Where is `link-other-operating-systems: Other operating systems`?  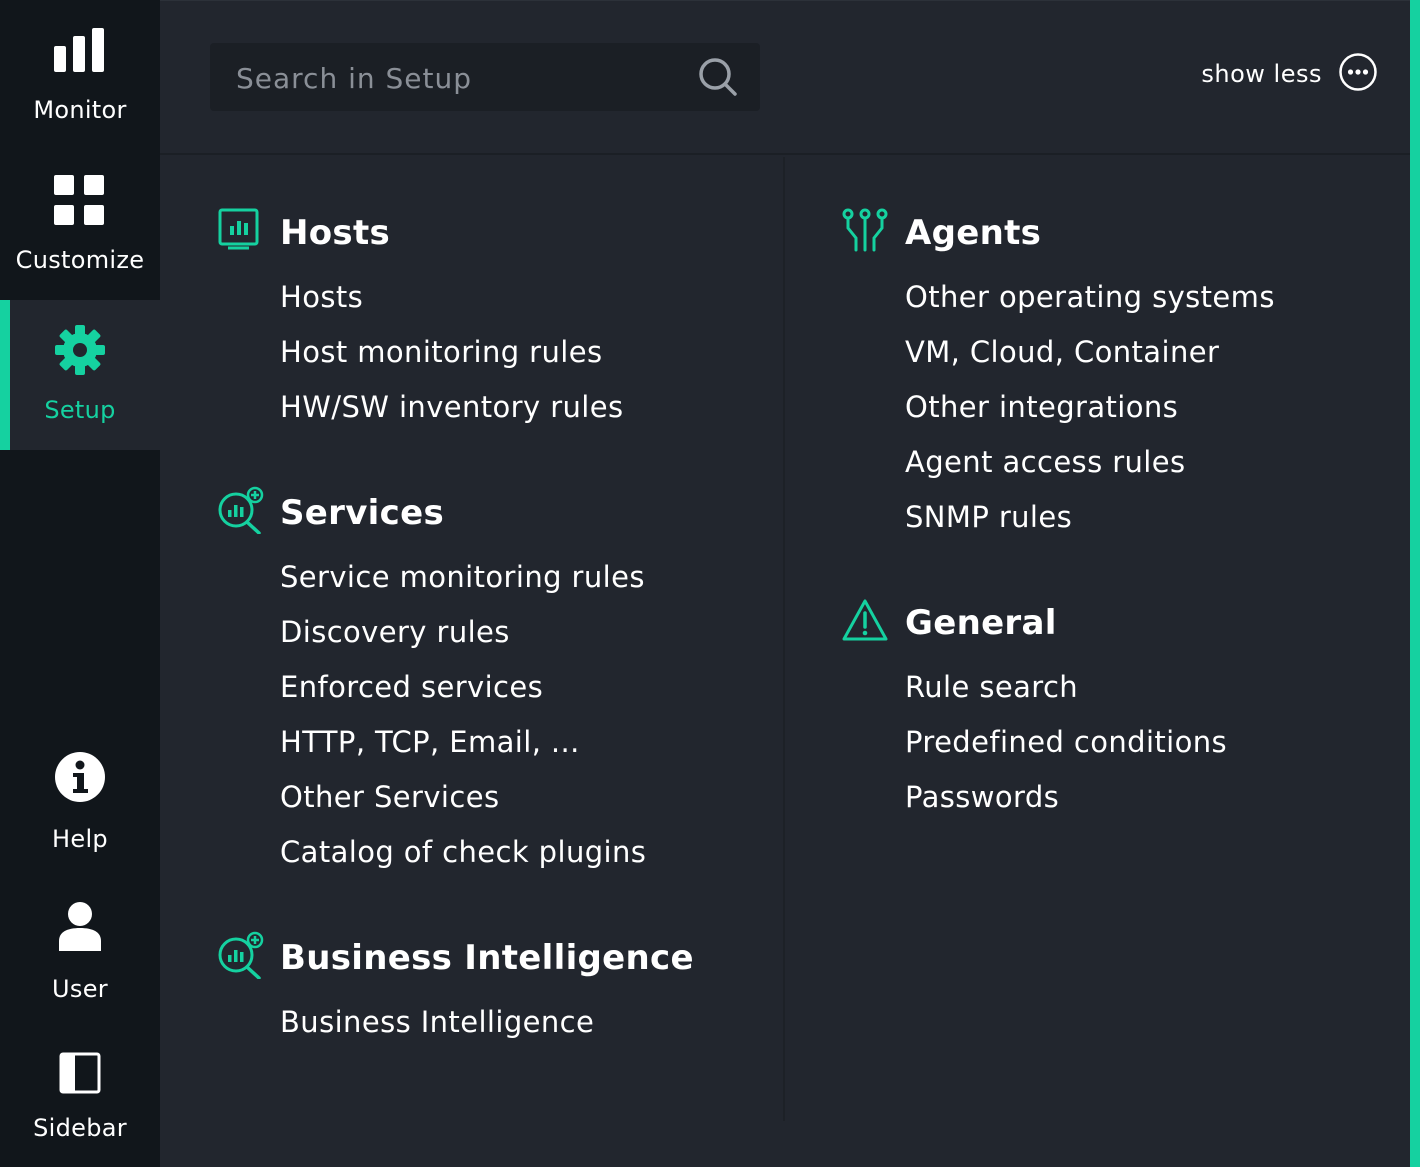 link-other-operating-systems: Other operating systems is located at coordinates (1090, 297).